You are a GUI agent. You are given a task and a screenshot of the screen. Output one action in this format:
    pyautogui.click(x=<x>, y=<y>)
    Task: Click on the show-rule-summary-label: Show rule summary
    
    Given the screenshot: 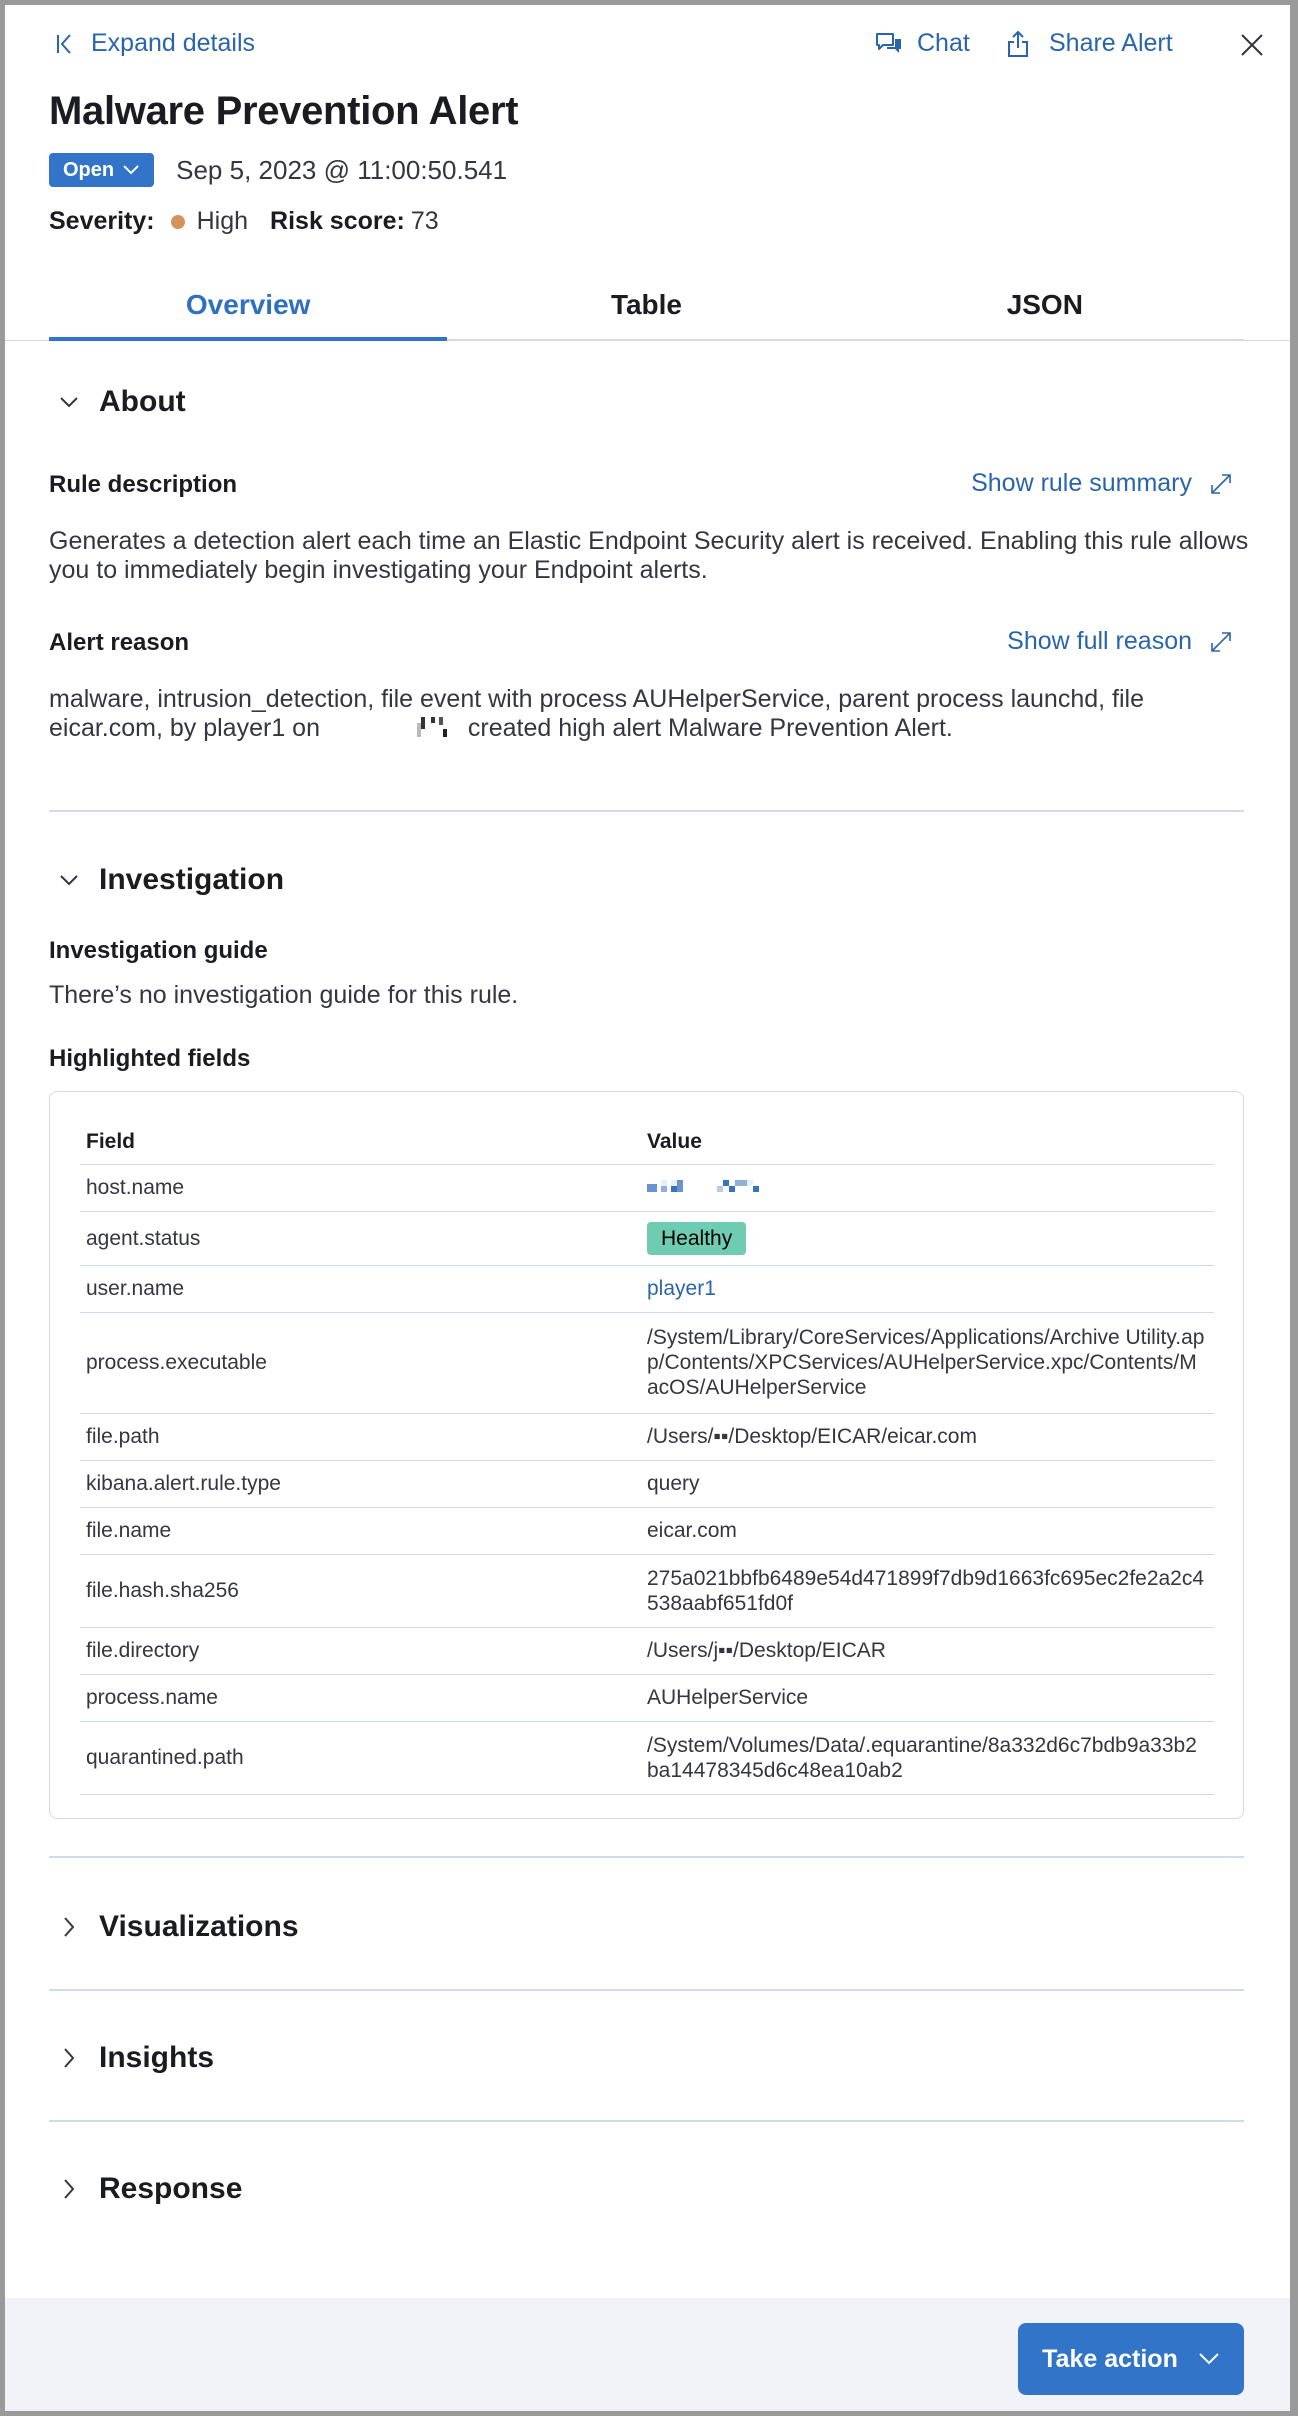 What is the action you would take?
    pyautogui.click(x=1081, y=483)
    